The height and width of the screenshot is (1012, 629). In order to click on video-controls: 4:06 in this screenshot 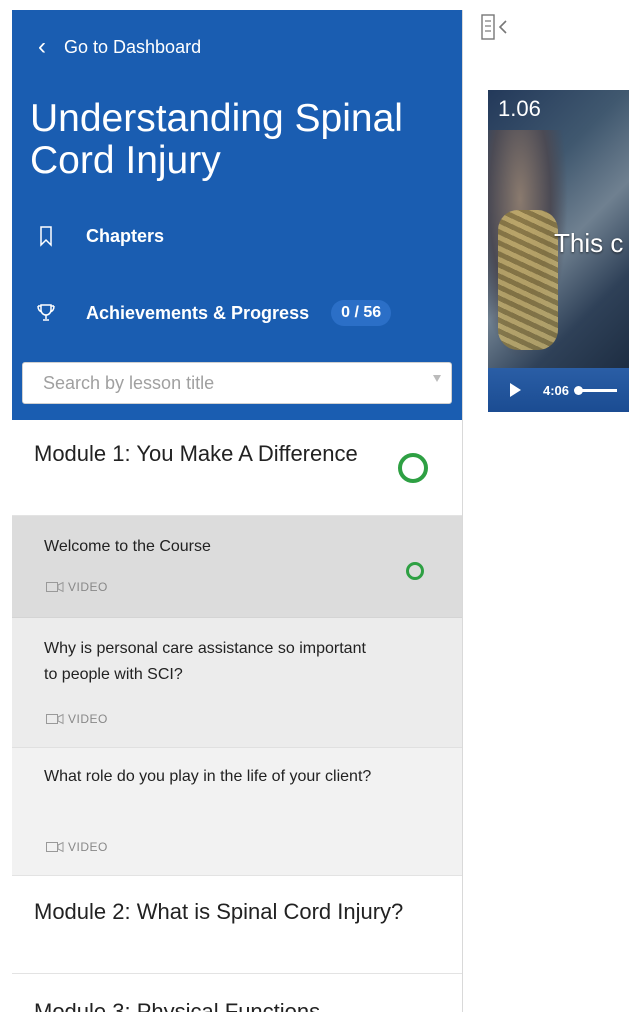, I will do `click(558, 390)`.